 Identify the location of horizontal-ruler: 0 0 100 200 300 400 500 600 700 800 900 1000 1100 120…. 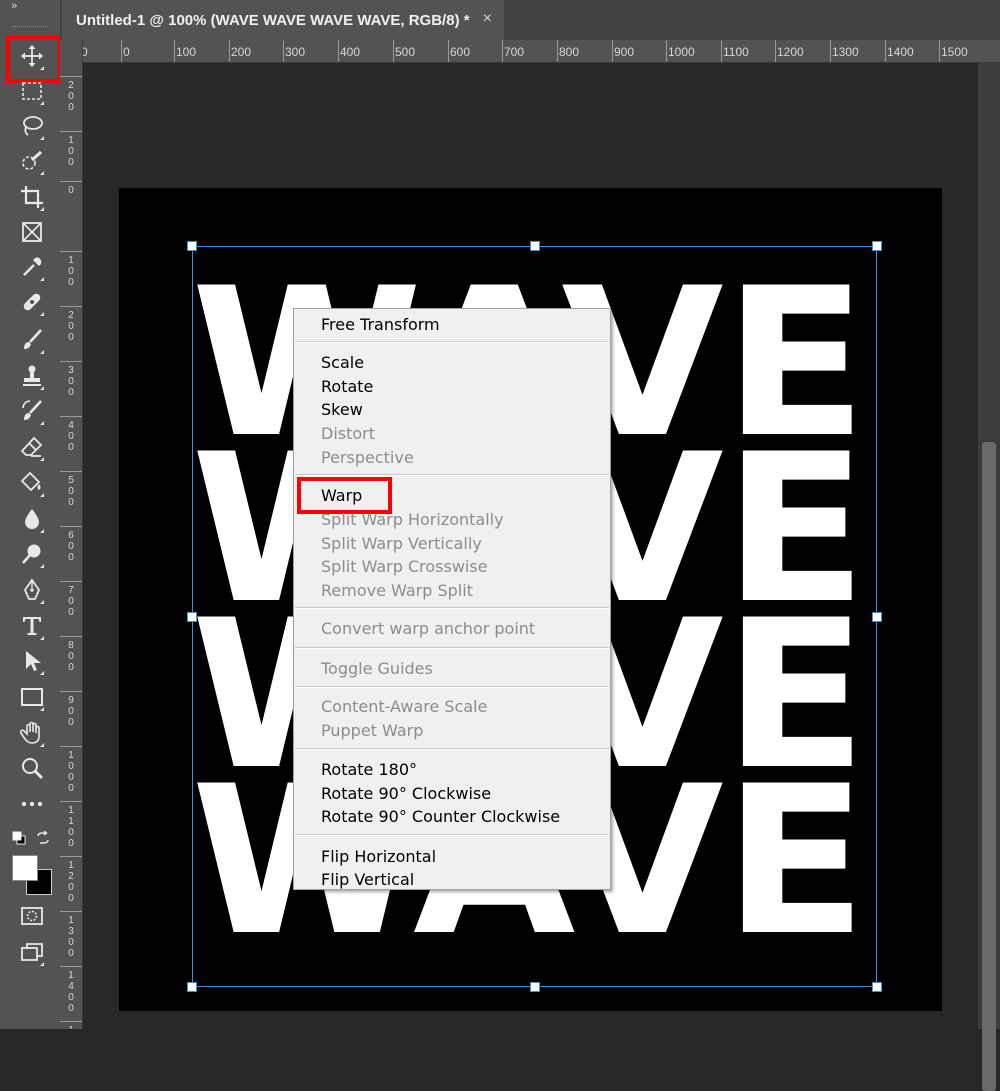
(530, 51).